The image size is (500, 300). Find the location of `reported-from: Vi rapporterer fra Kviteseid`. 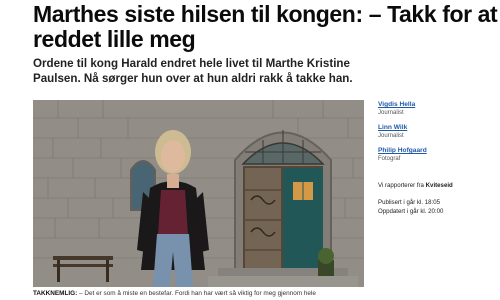

reported-from: Vi rapporterer fra Kviteseid is located at coordinates (435, 186).